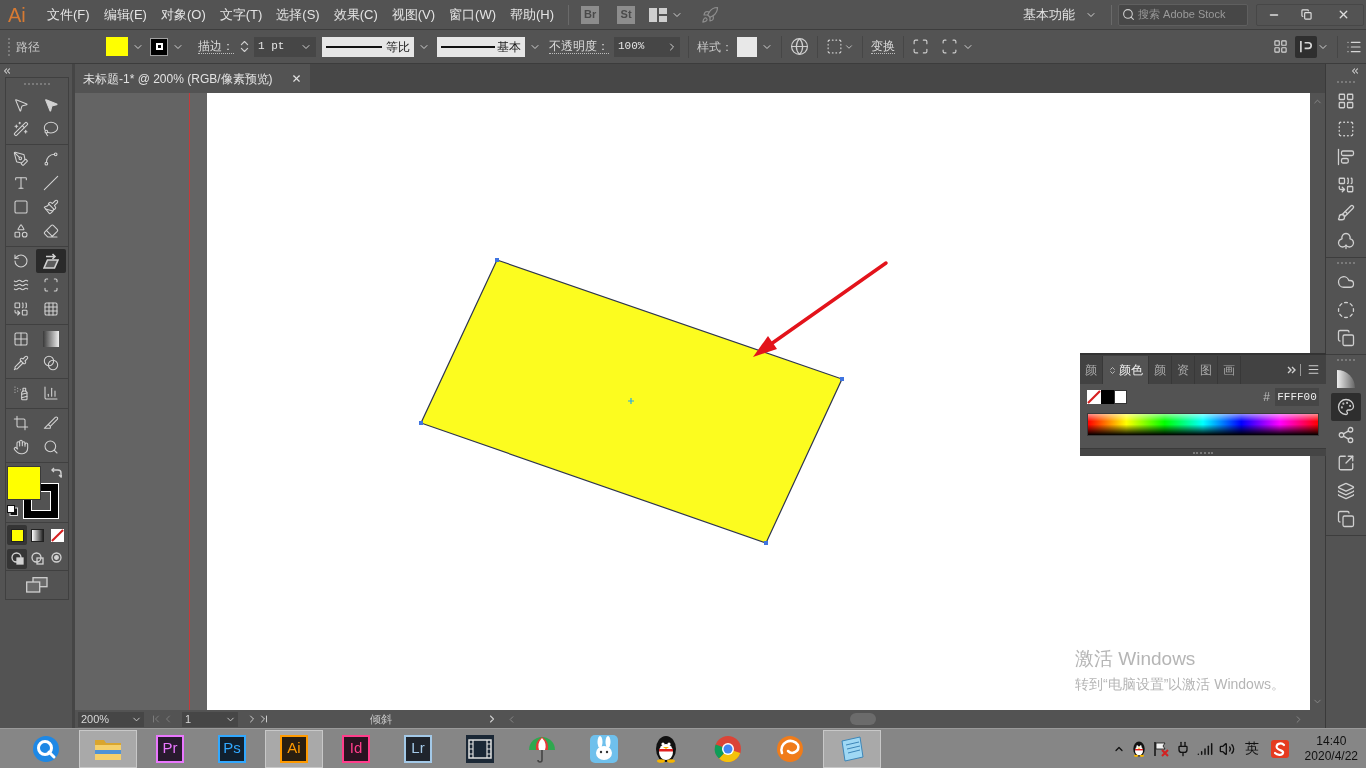 The image size is (1366, 768). What do you see at coordinates (56, 472) in the screenshot?
I see `swap-icon` at bounding box center [56, 472].